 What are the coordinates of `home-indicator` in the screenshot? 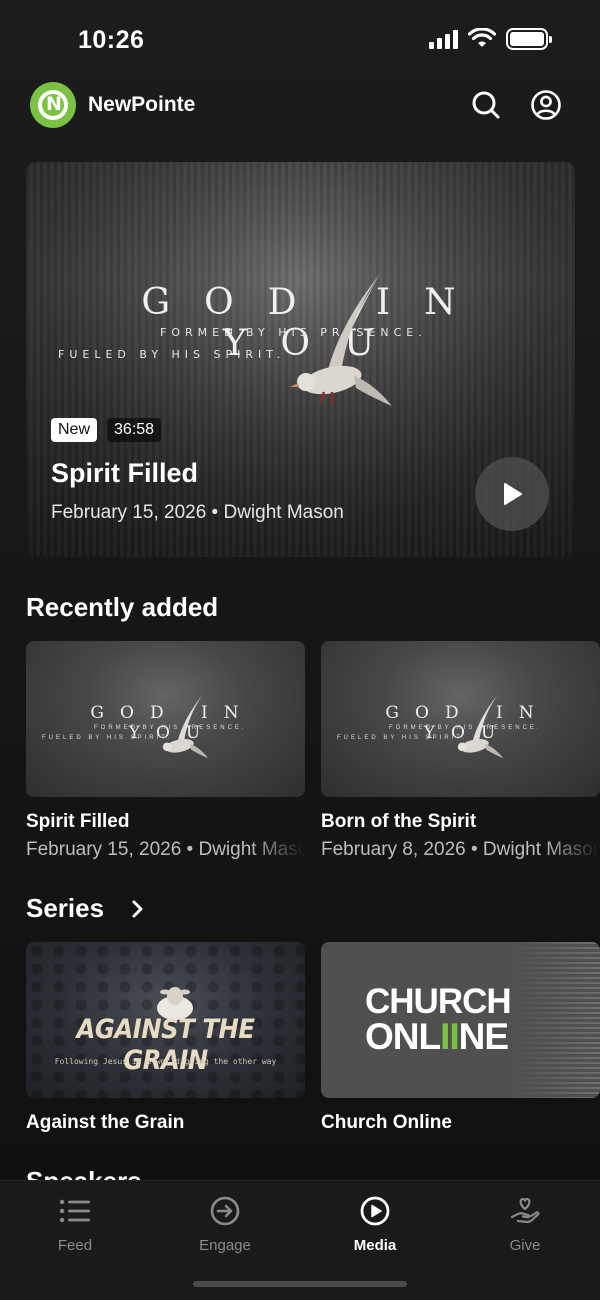 It's located at (300, 1284).